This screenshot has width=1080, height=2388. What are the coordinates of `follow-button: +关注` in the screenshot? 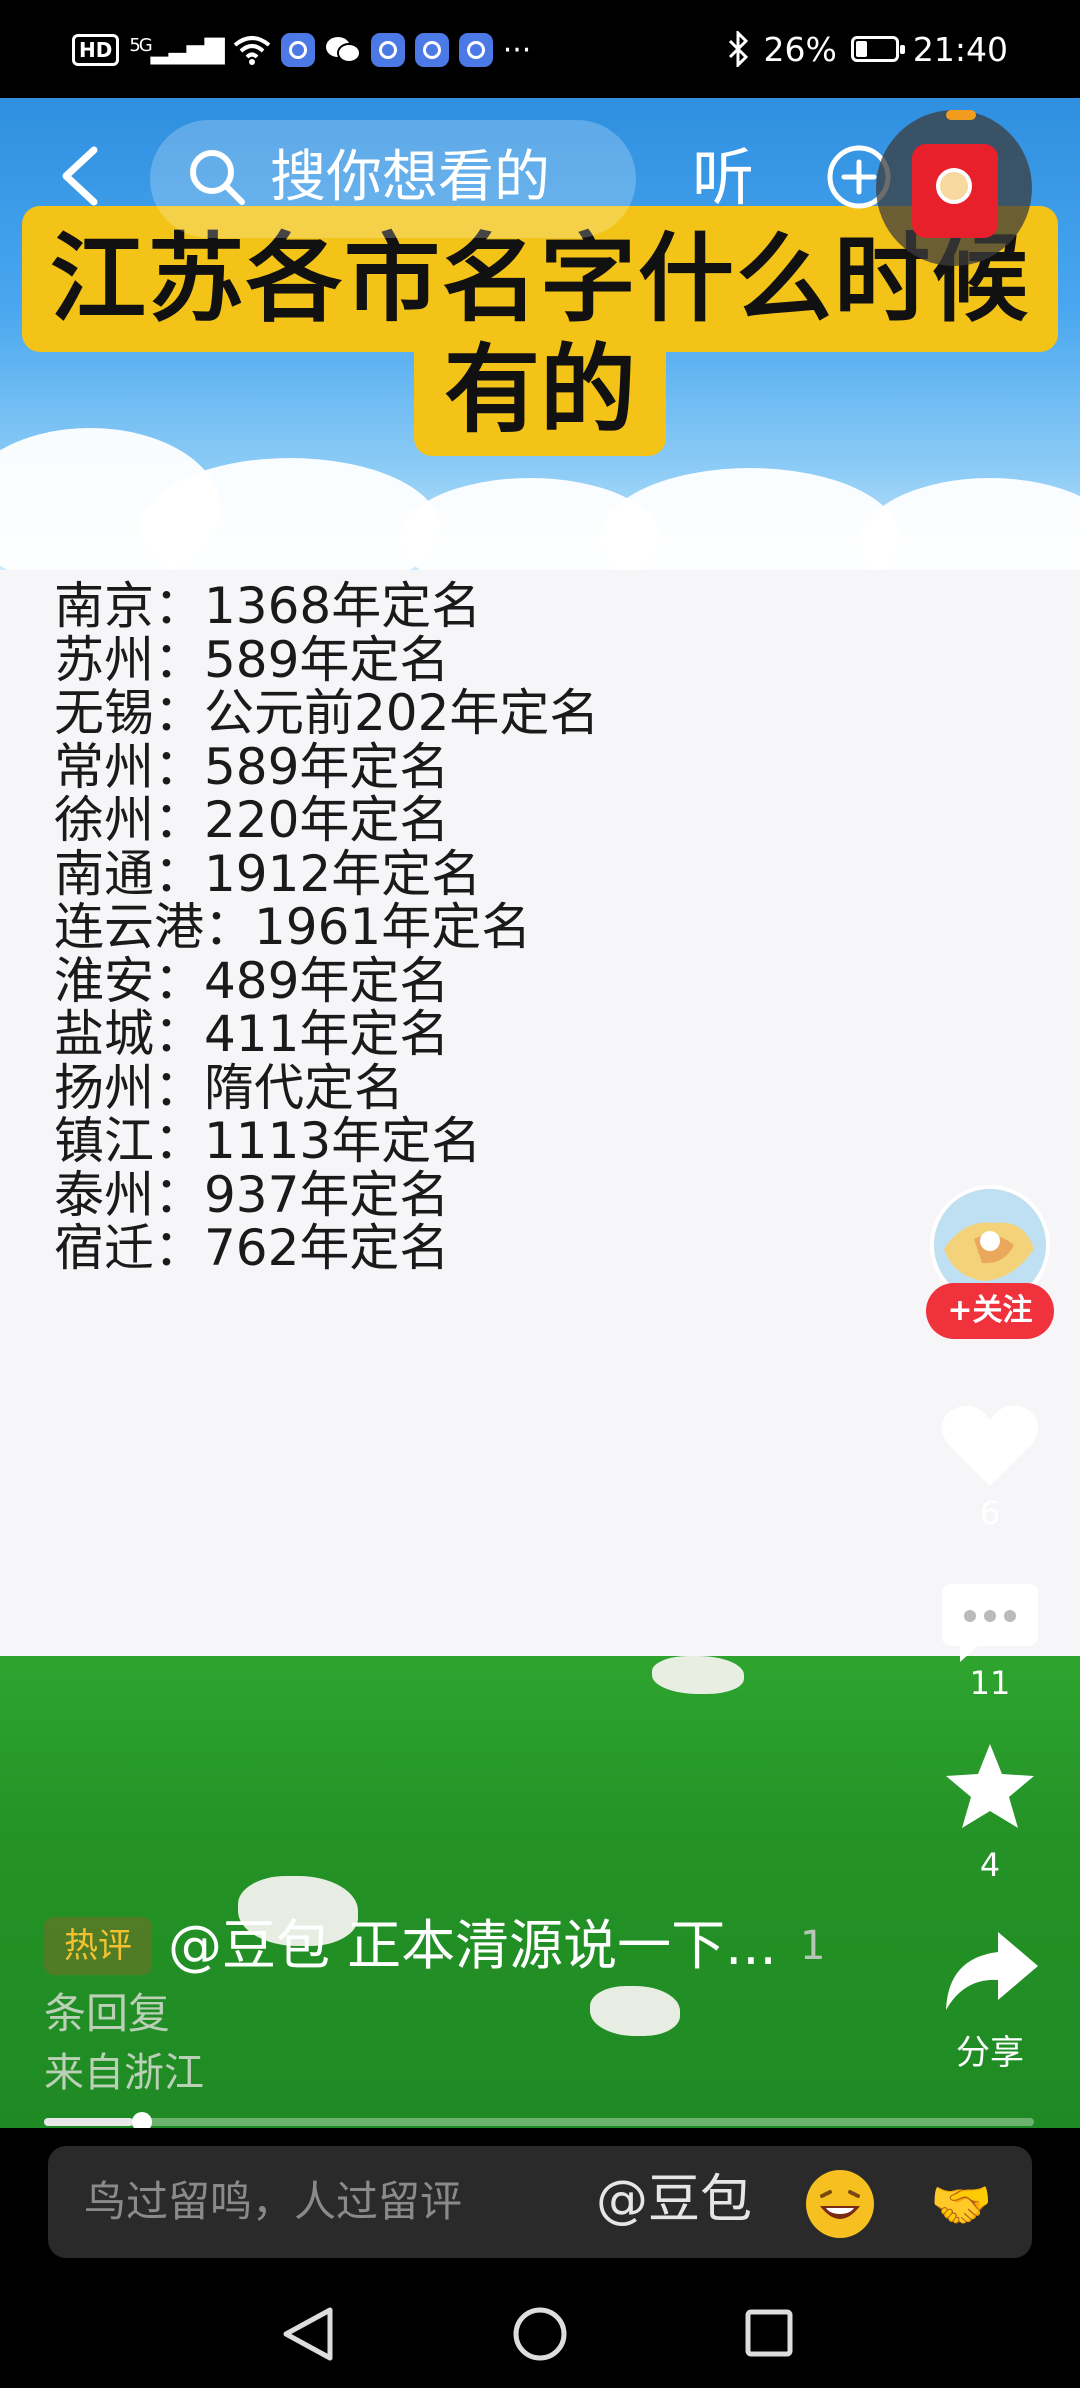 It's located at (990, 1311).